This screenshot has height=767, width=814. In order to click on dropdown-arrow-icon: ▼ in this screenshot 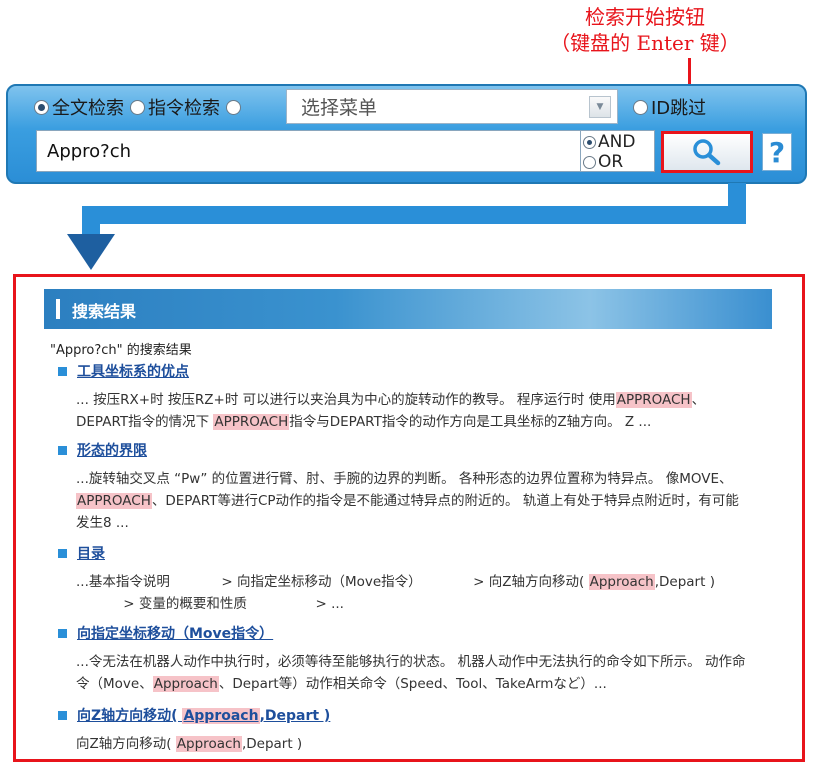, I will do `click(600, 106)`.